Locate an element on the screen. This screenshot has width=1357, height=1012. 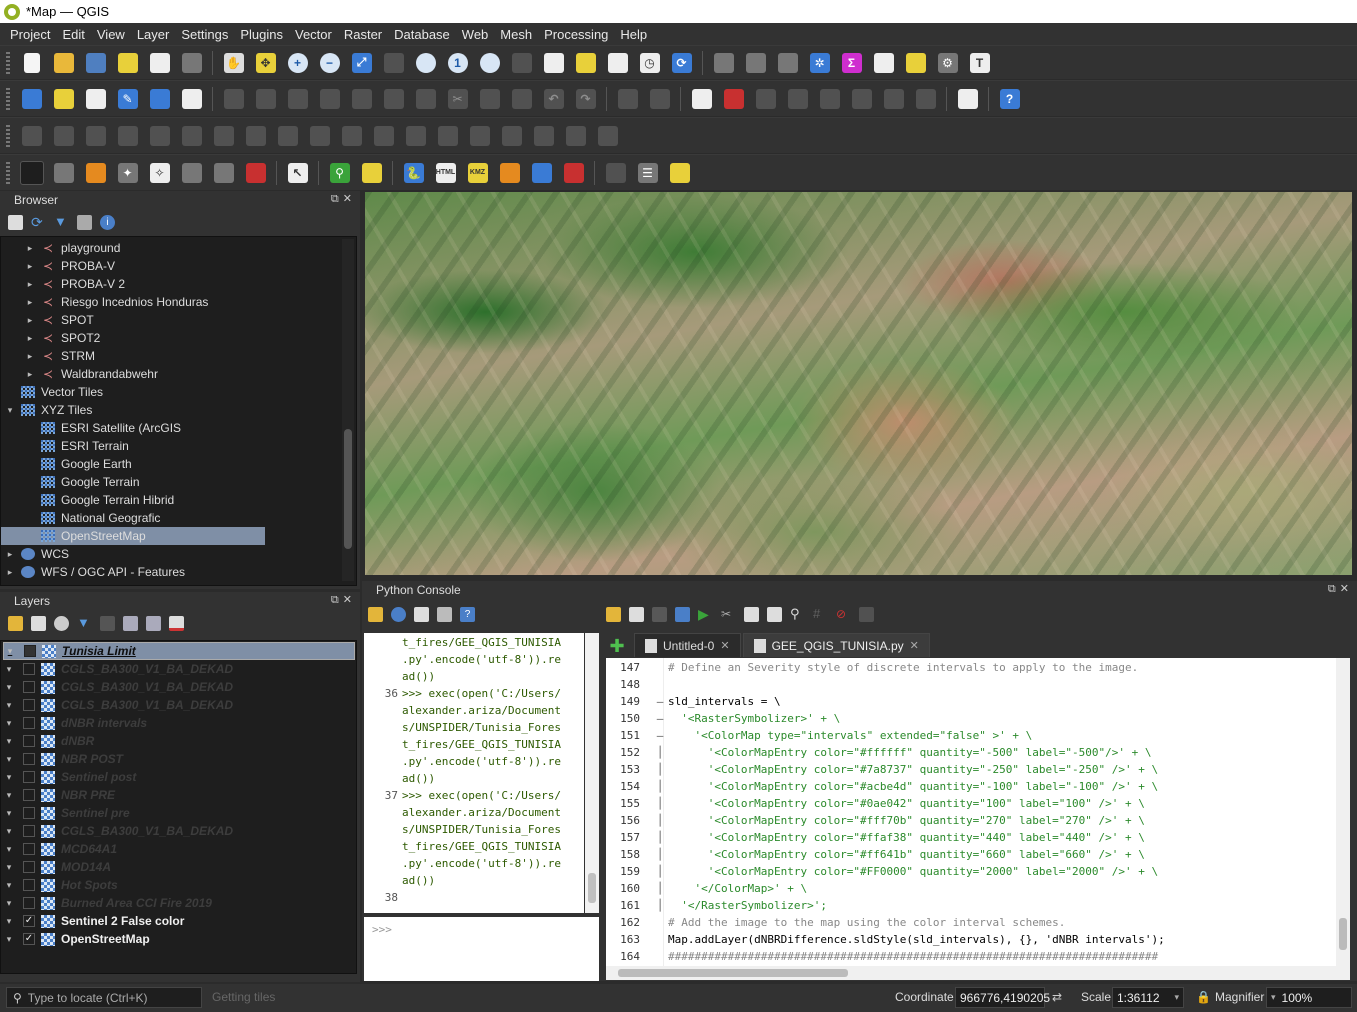
style-icon is located at coordinates (15, 623).